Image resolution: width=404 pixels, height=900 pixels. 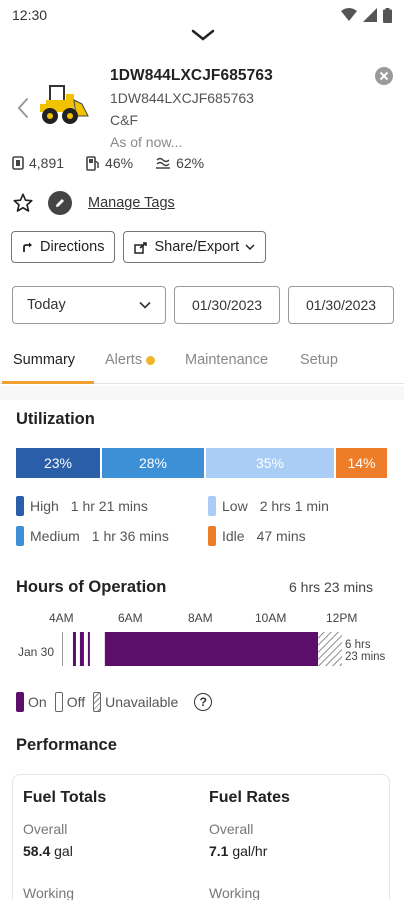 I want to click on timeline-end-minutes: 23 mins, so click(x=365, y=657).